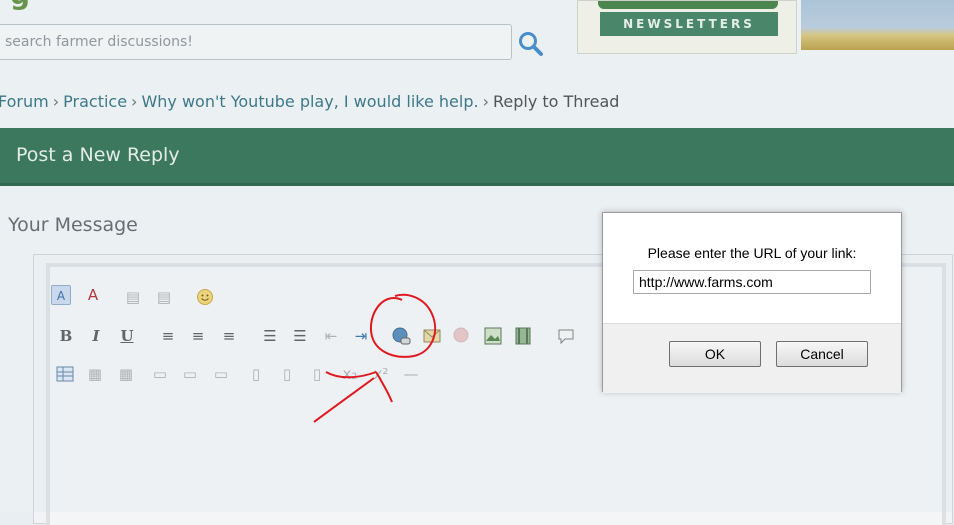 The image size is (954, 525). What do you see at coordinates (752, 282) in the screenshot?
I see `url-input` at bounding box center [752, 282].